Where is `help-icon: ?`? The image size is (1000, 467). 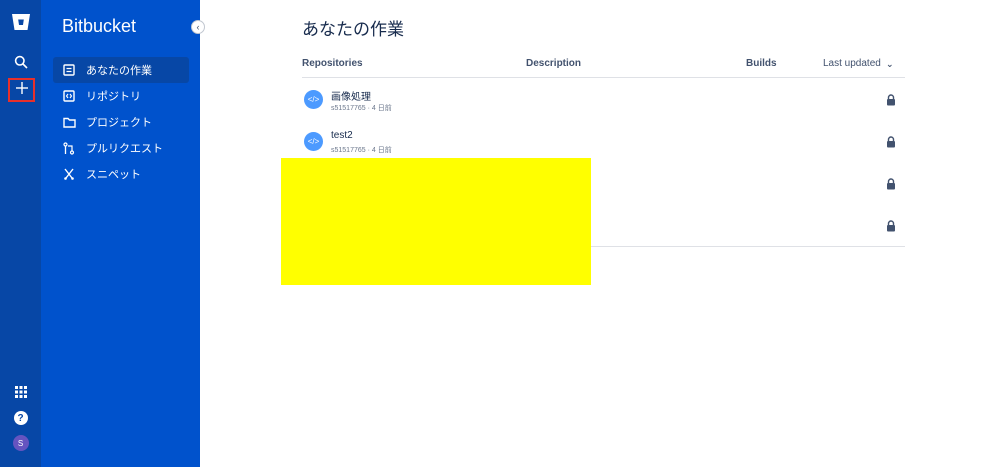 help-icon: ? is located at coordinates (20, 418).